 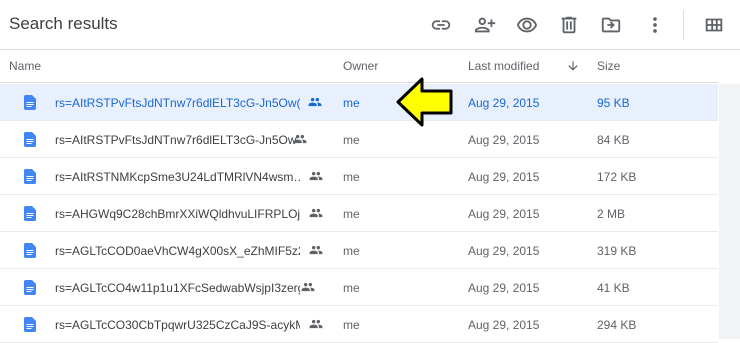 I want to click on file-size: 41 KB, so click(x=613, y=288).